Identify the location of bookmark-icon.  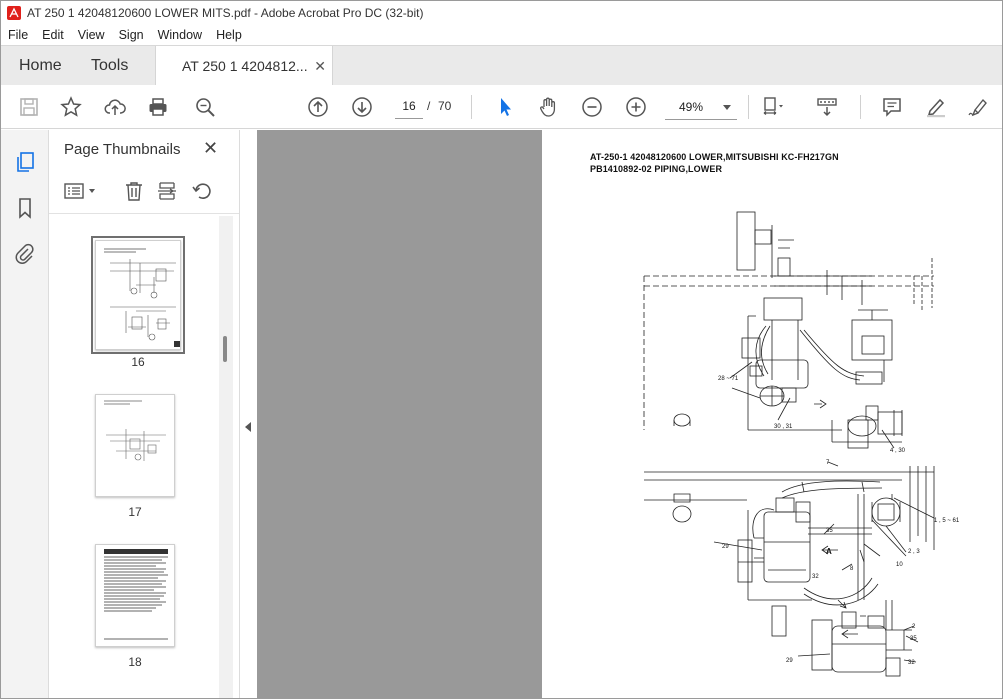
(25, 208).